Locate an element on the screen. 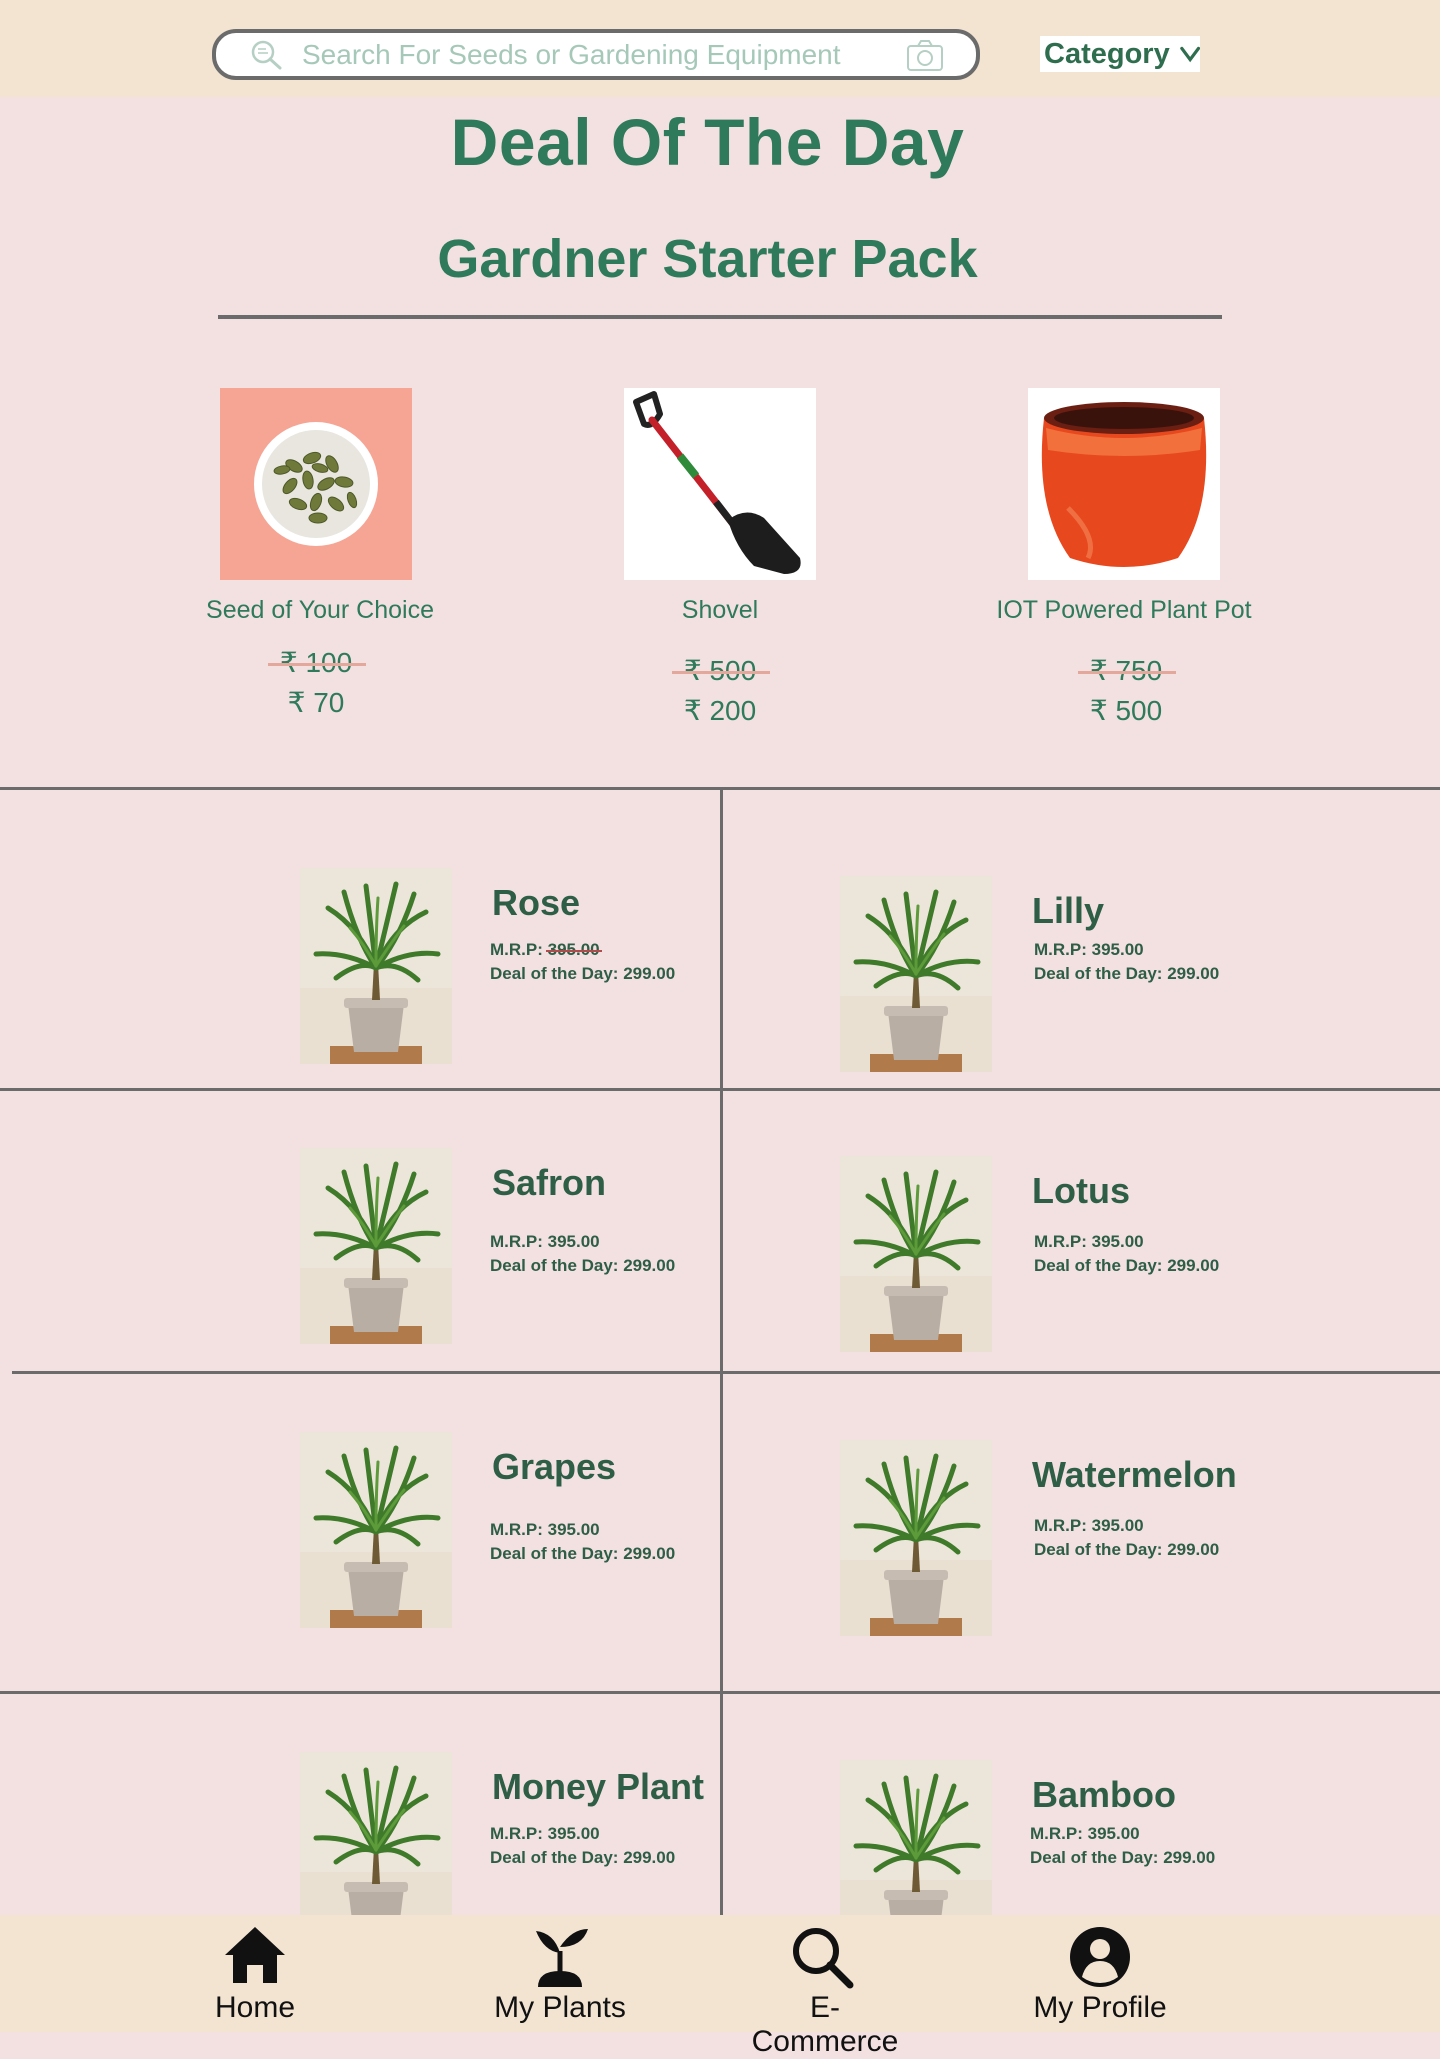 The height and width of the screenshot is (2059, 1440). pack-item-name: IOT Powered Plant Pot is located at coordinates (1124, 610).